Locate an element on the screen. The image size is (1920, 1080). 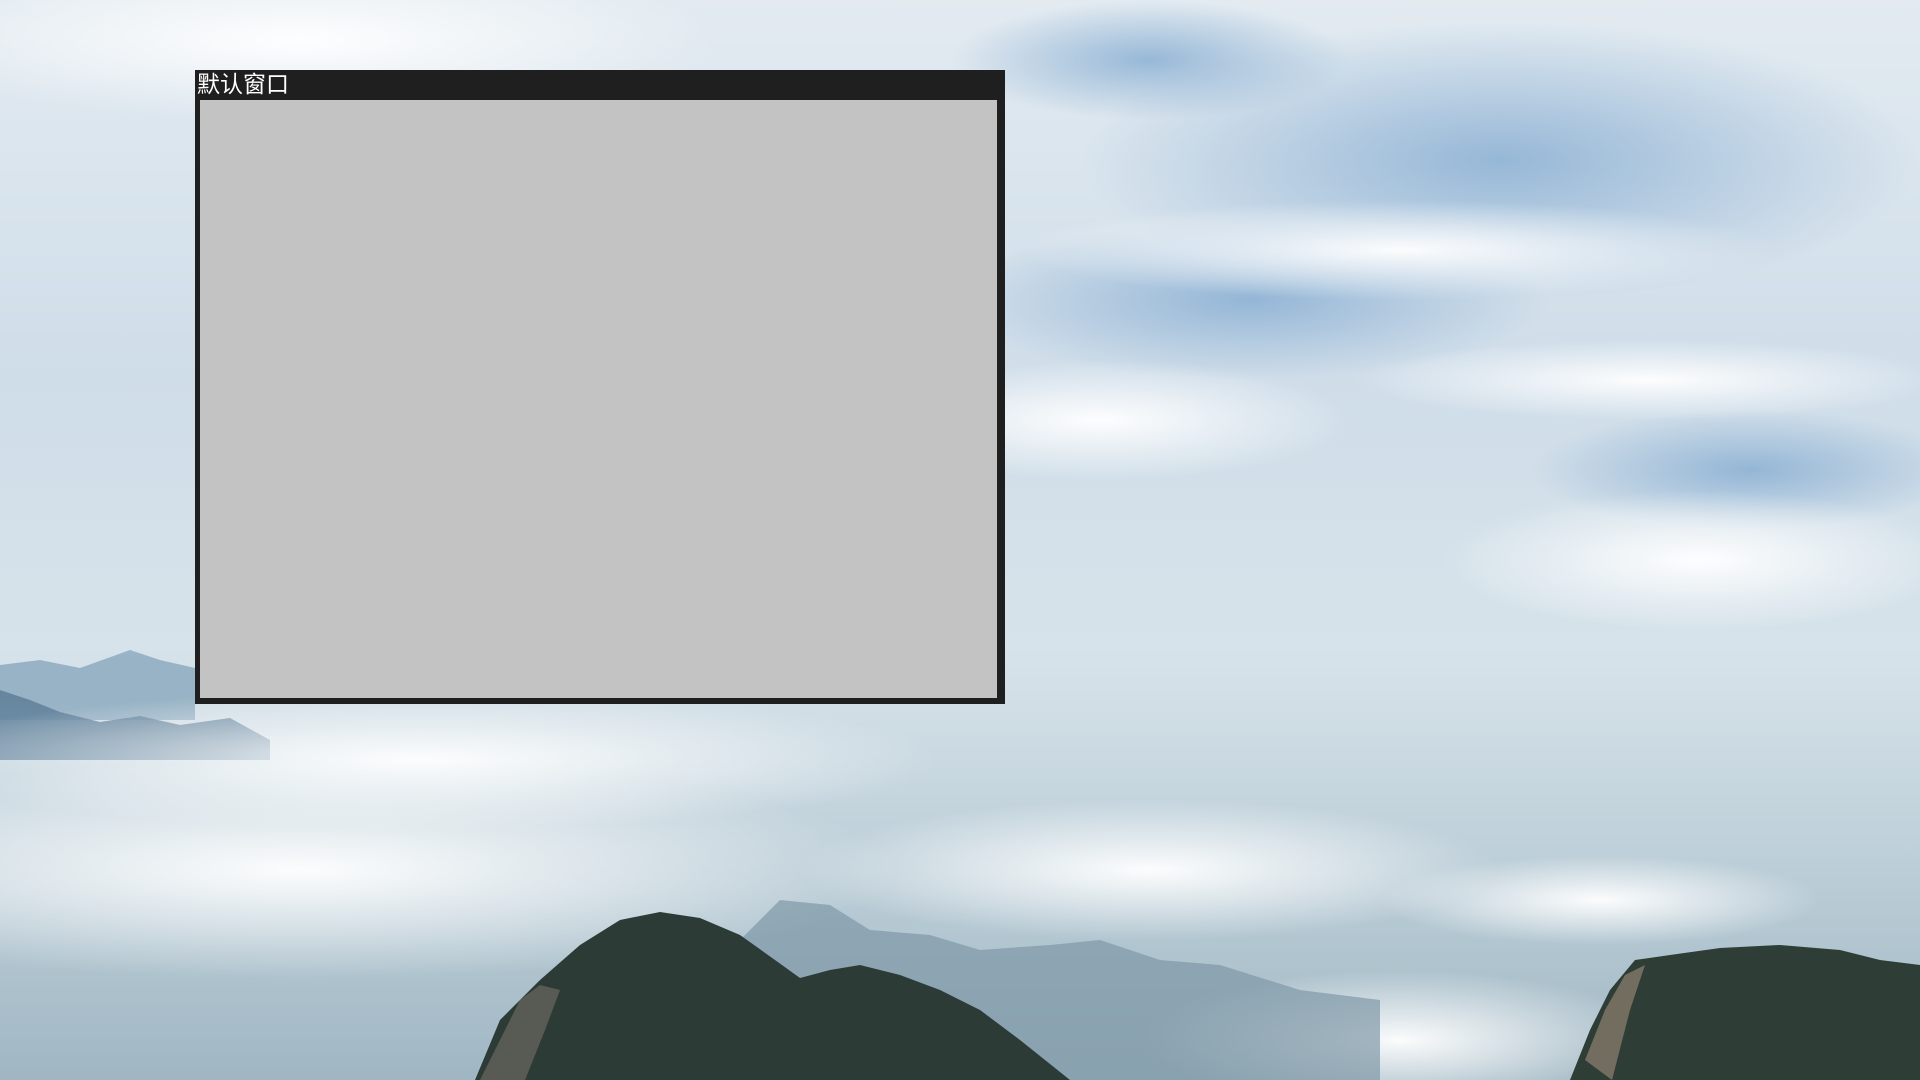
window-title: 默认窗口 is located at coordinates (243, 85).